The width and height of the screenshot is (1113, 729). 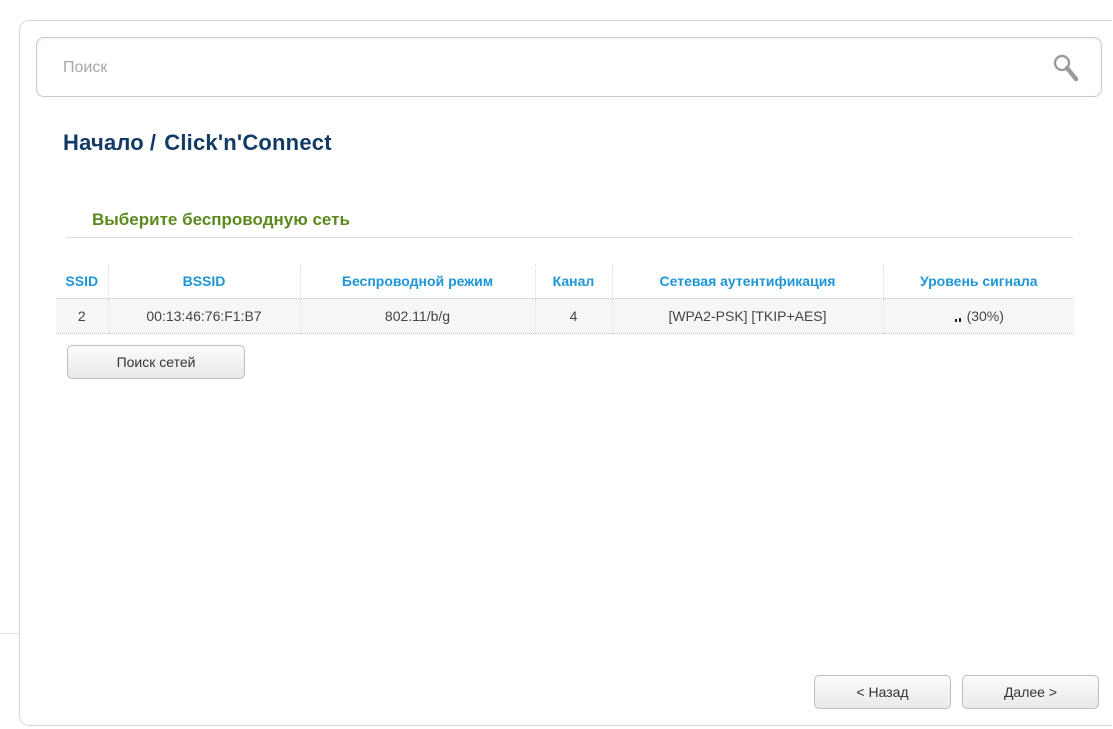 What do you see at coordinates (959, 317) in the screenshot?
I see `signal-strength-icon` at bounding box center [959, 317].